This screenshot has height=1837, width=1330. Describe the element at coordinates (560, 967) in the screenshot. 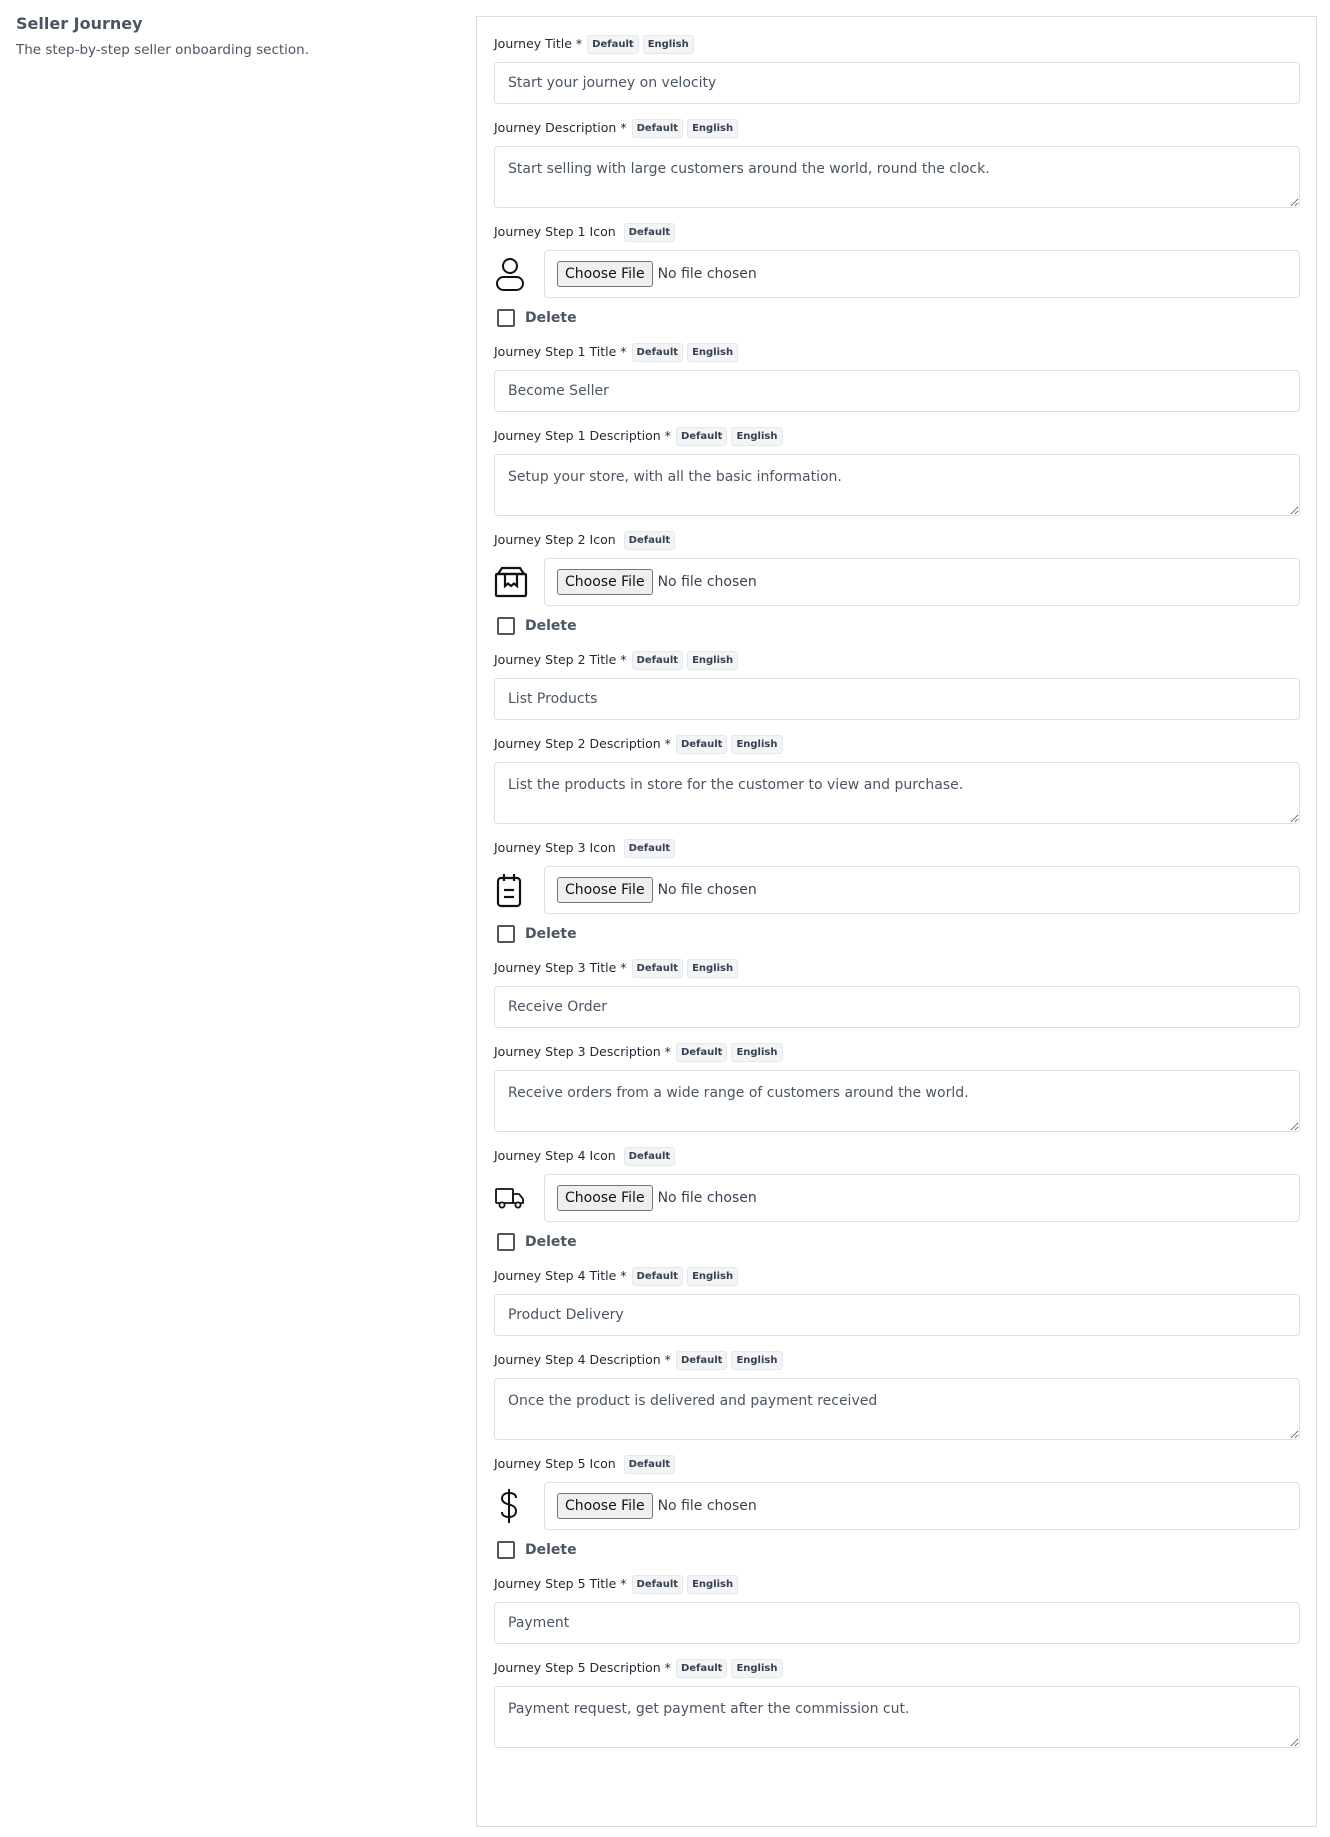

I see `field-label: Journey Step 3 Title *` at that location.